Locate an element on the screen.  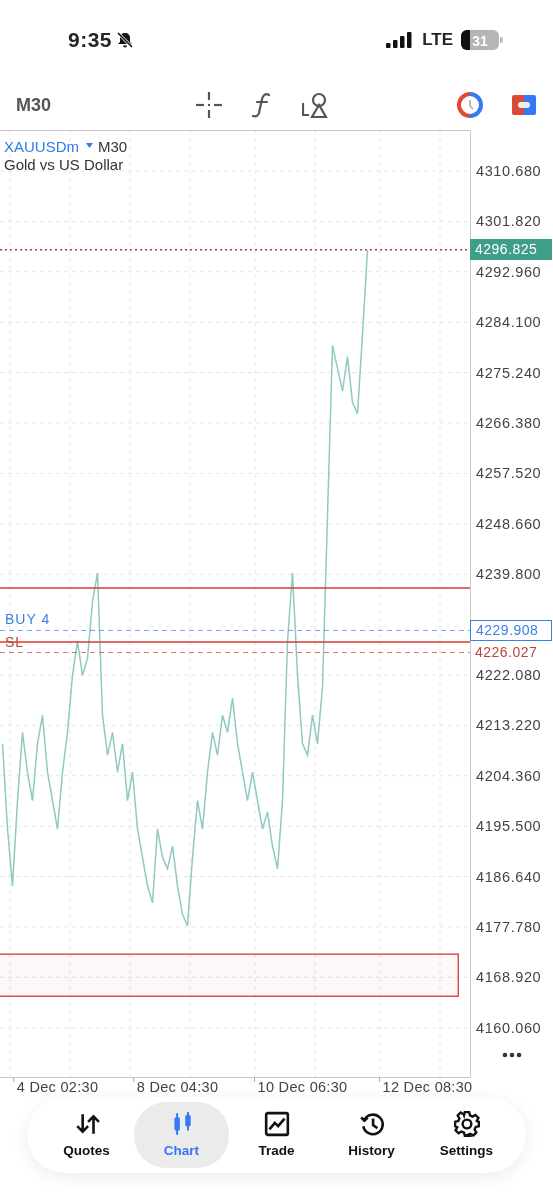
clock-time: 9:35 is located at coordinates (90, 40).